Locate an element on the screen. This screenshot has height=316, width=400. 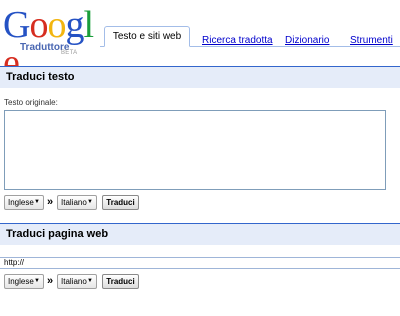
target-language-select: Italiano ▼ is located at coordinates (77, 202).